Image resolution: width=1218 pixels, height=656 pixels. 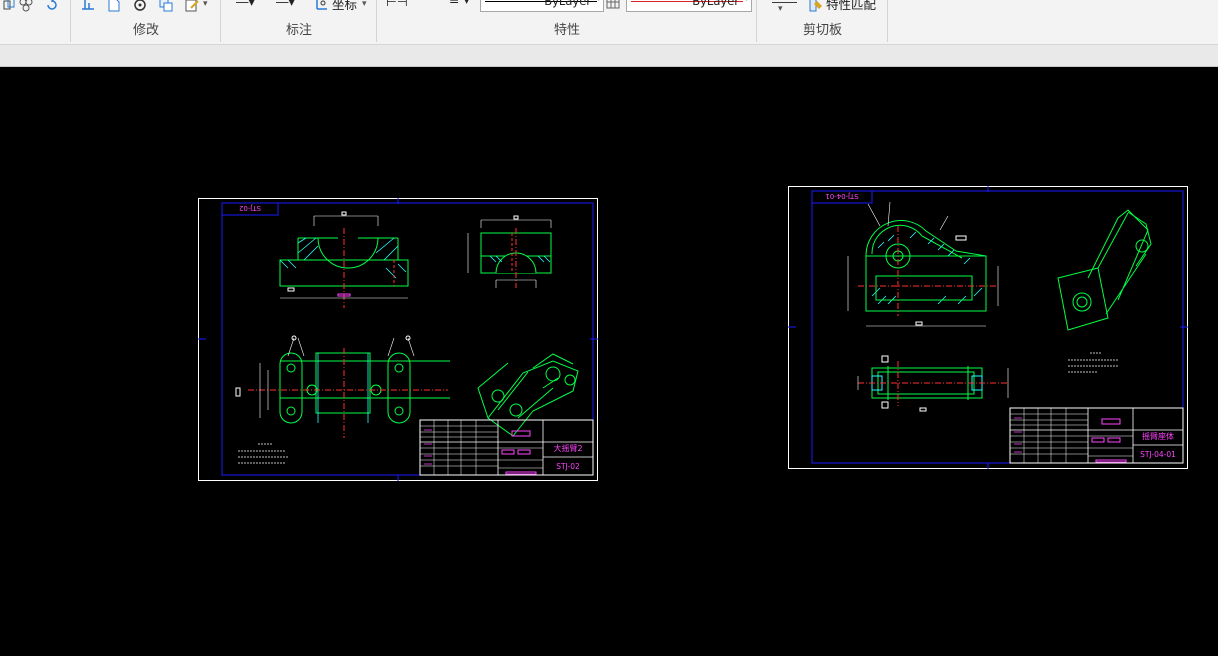 I want to click on match-properties-icon, so click(x=816, y=6).